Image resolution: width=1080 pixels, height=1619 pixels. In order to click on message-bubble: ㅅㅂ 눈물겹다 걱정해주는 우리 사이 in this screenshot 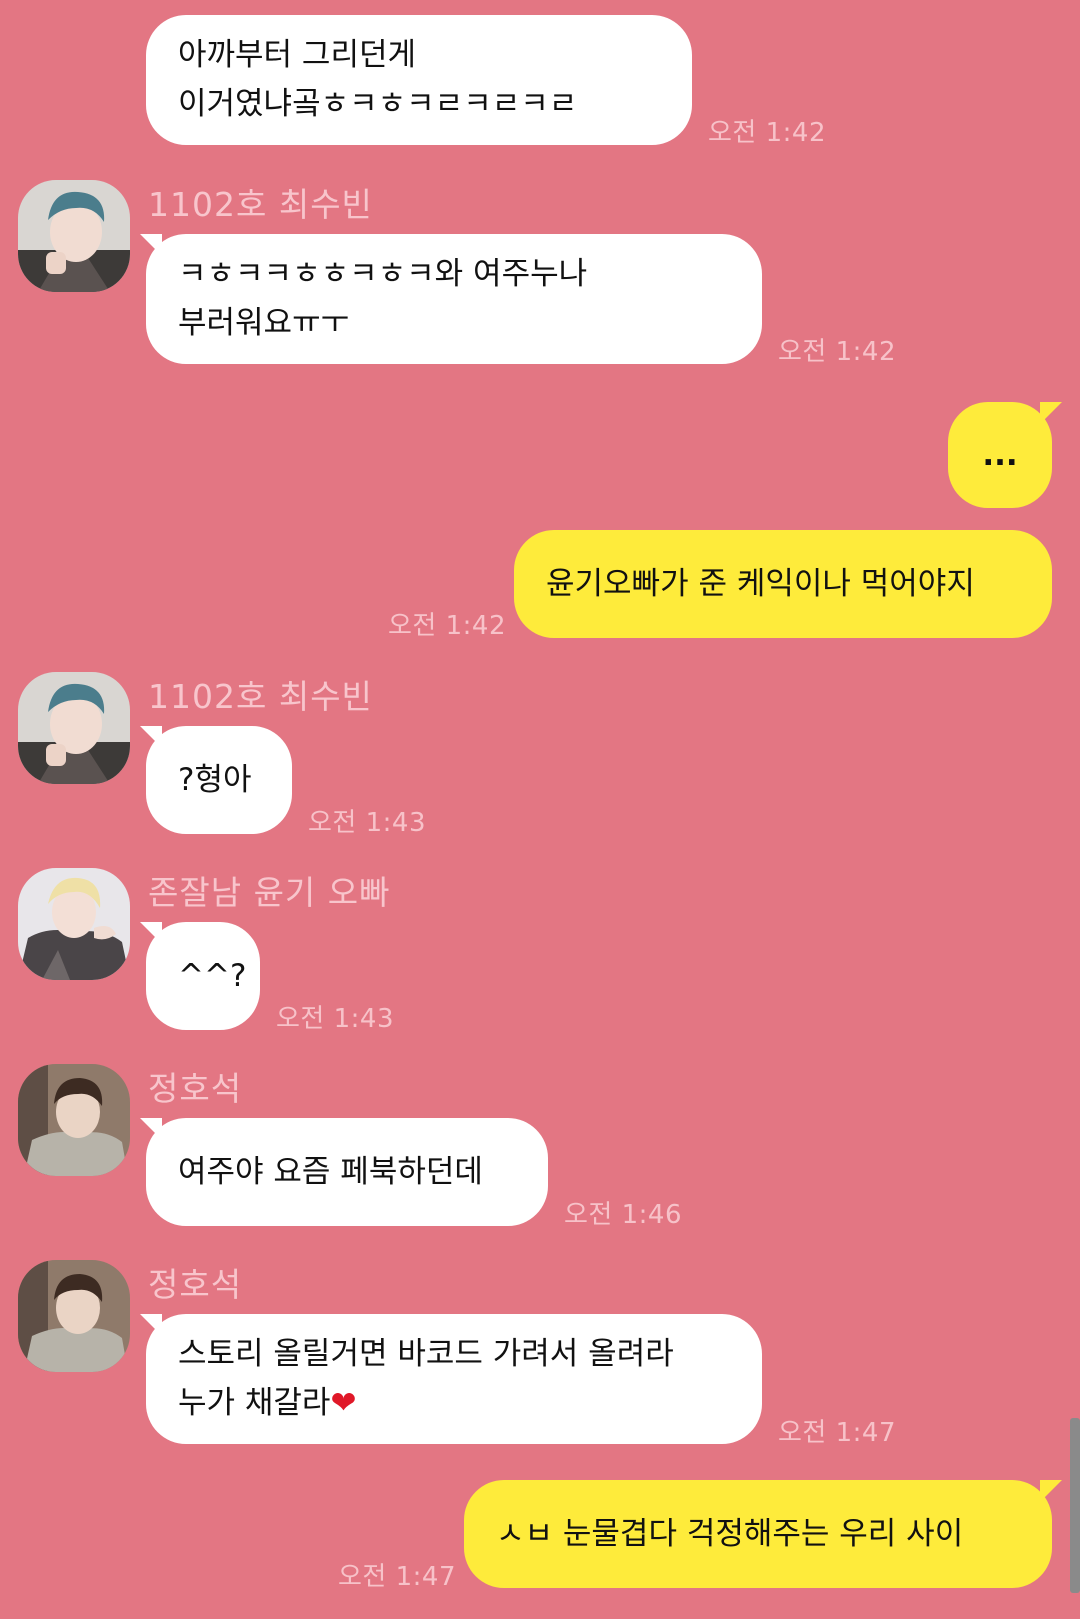, I will do `click(758, 1534)`.